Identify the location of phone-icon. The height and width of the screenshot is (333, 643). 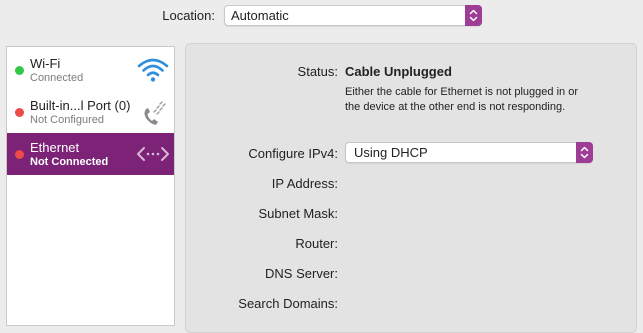
(153, 112).